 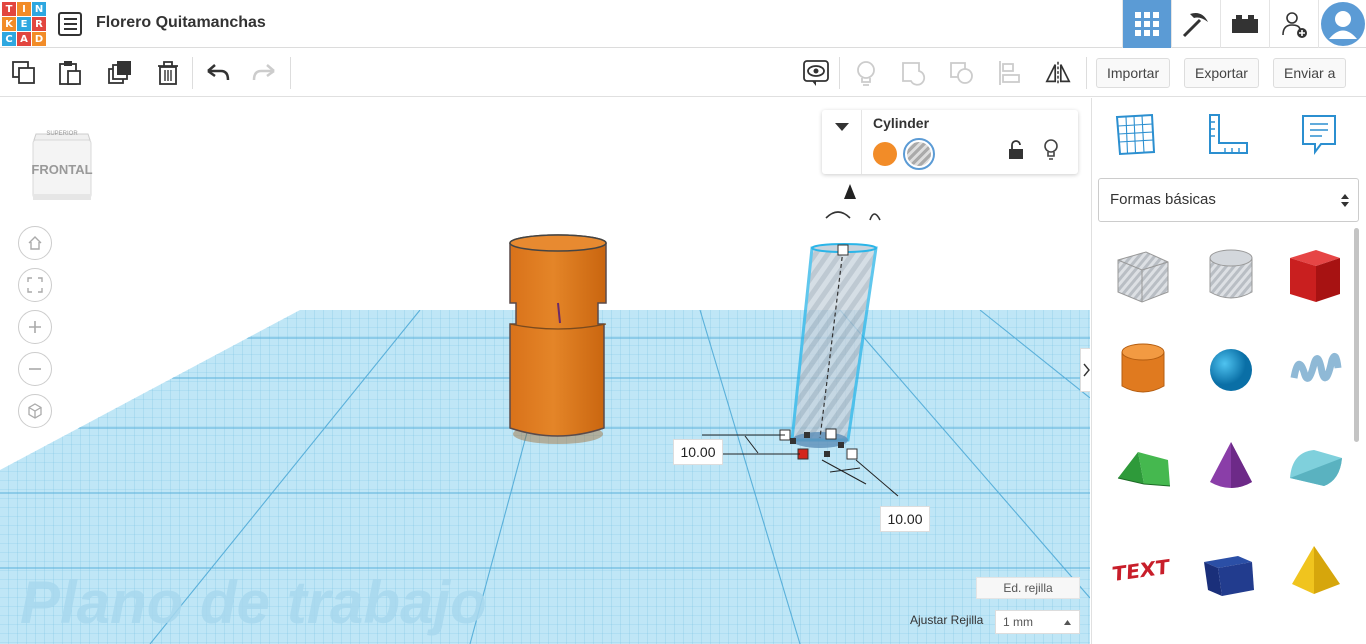 What do you see at coordinates (1143, 275) in the screenshot?
I see `shape-box-hole` at bounding box center [1143, 275].